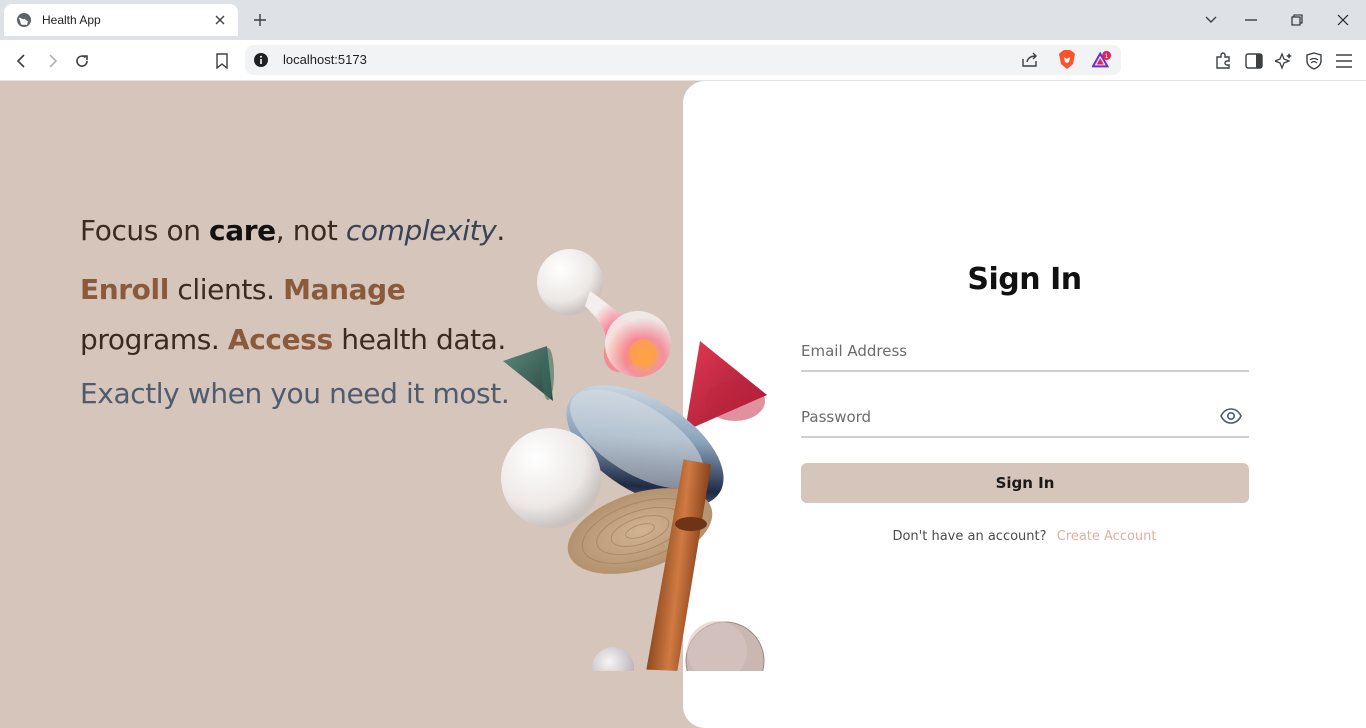 The width and height of the screenshot is (1366, 728). What do you see at coordinates (24, 20) in the screenshot?
I see `globe-icon` at bounding box center [24, 20].